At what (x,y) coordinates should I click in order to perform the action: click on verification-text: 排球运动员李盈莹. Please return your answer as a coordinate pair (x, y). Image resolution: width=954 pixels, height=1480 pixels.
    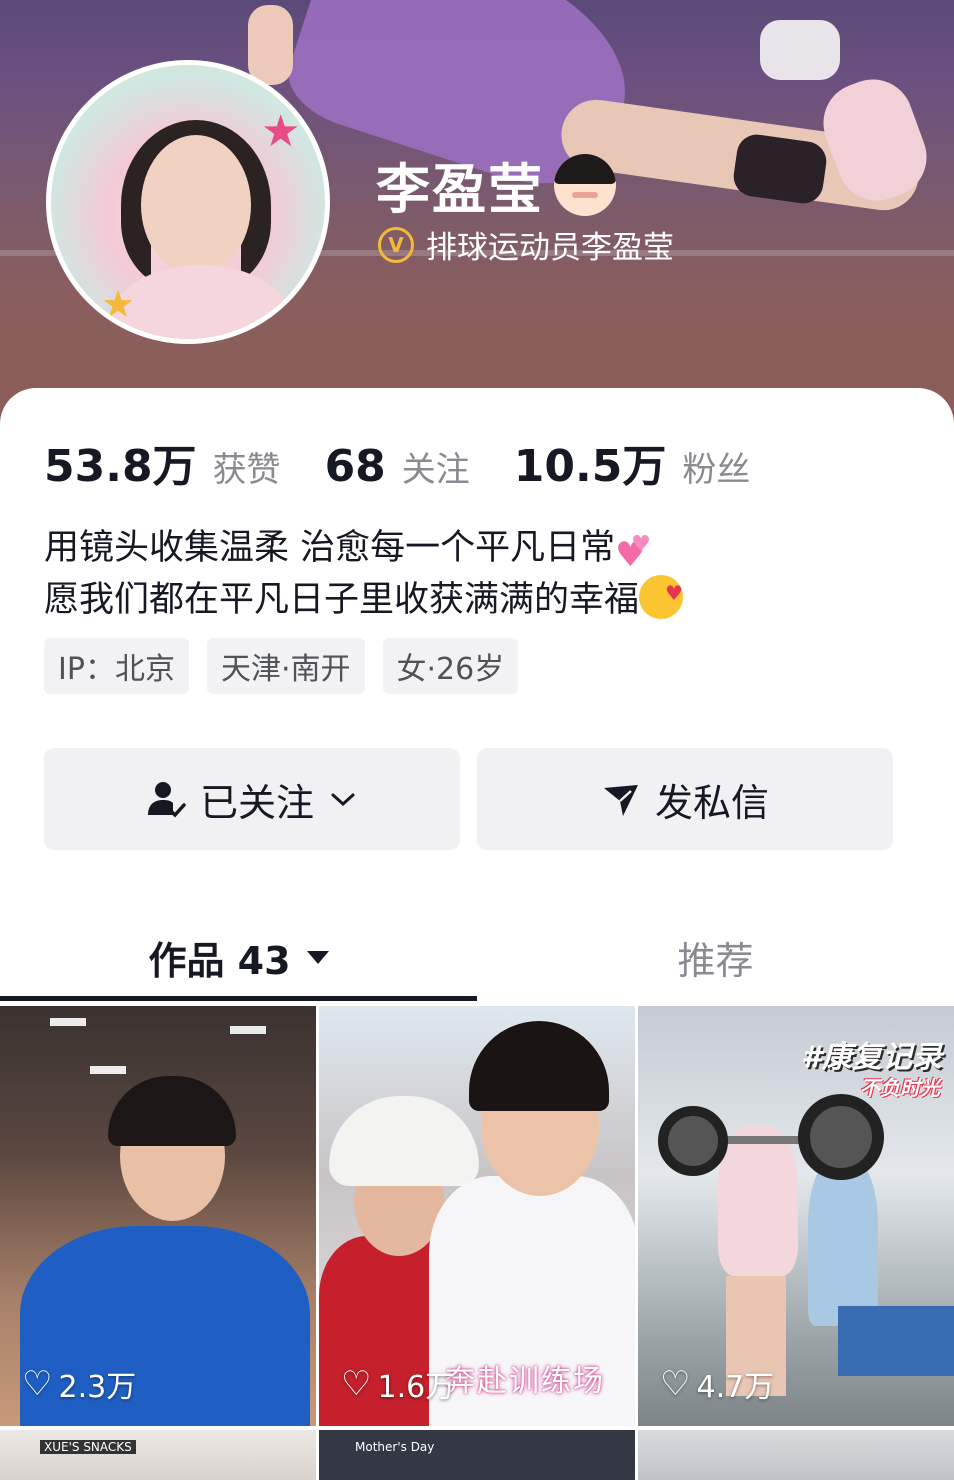
    Looking at the image, I should click on (550, 248).